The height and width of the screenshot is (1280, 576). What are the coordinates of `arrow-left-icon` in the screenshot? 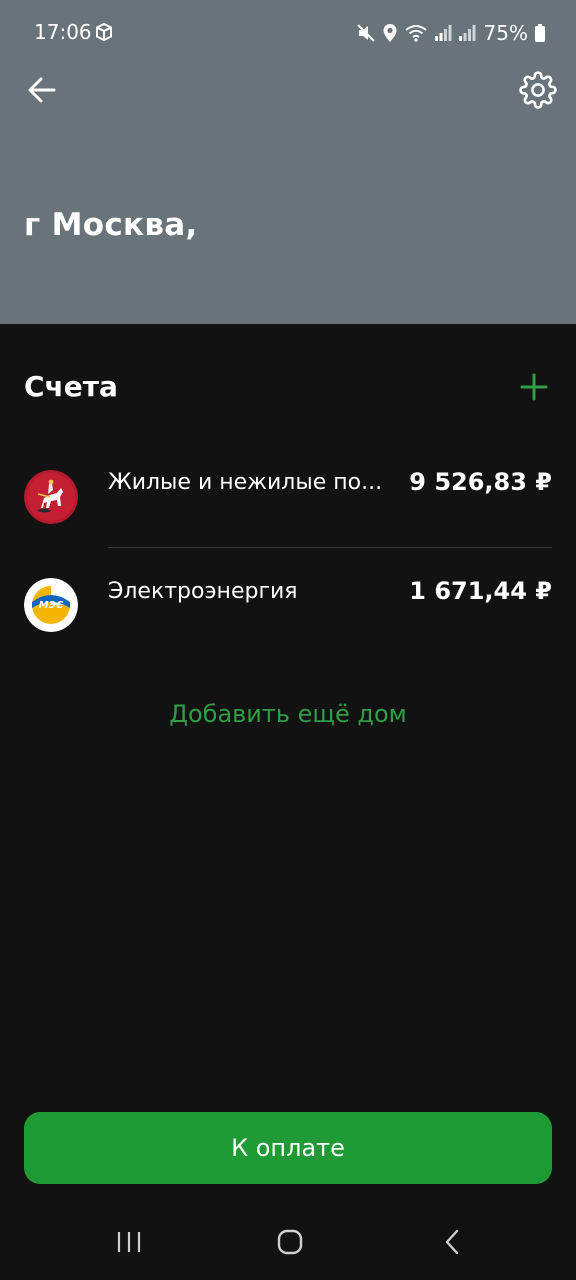 It's located at (42, 90).